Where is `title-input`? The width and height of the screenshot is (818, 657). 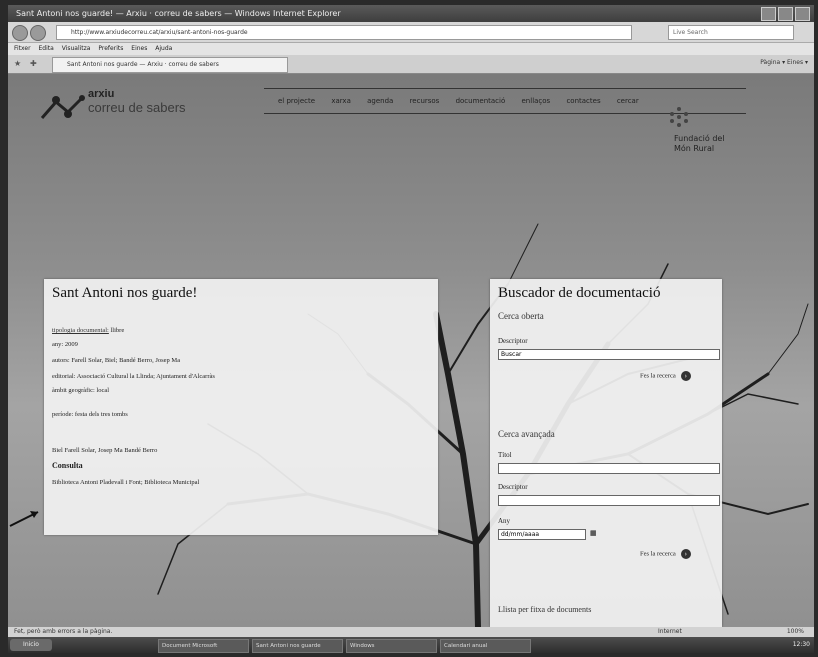 title-input is located at coordinates (609, 468).